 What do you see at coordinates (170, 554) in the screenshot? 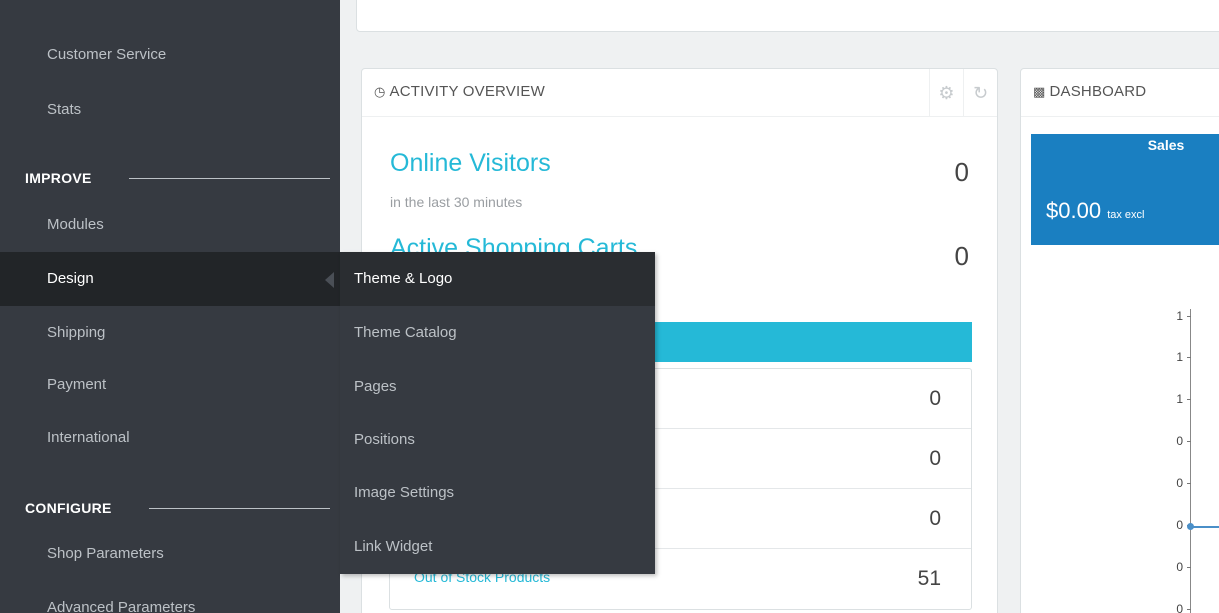
I see `sidebar-item-shop-parameters: Shop Parameters` at bounding box center [170, 554].